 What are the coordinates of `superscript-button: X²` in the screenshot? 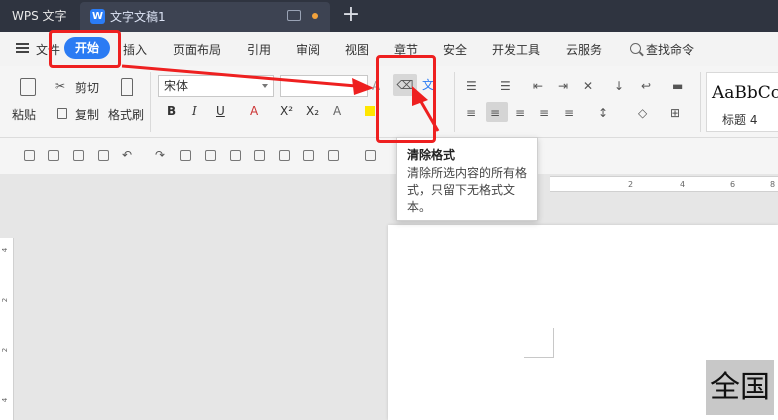 It's located at (286, 111).